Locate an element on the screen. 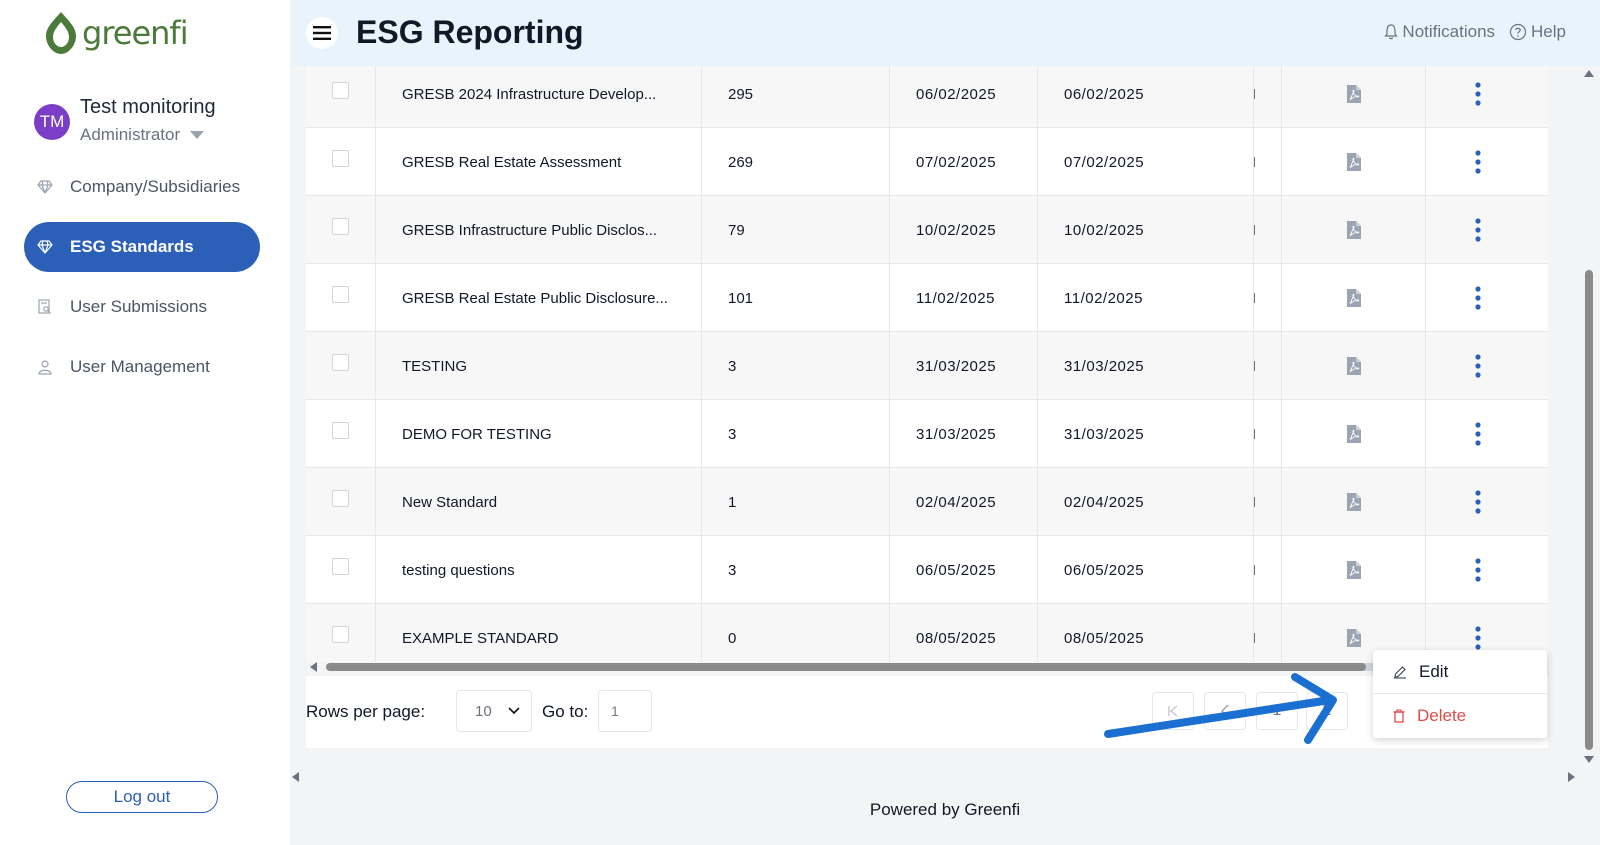 Image resolution: width=1600 pixels, height=845 pixels. sidebar-item-company-subsidiaries: Company/Subsidiaries is located at coordinates (142, 187).